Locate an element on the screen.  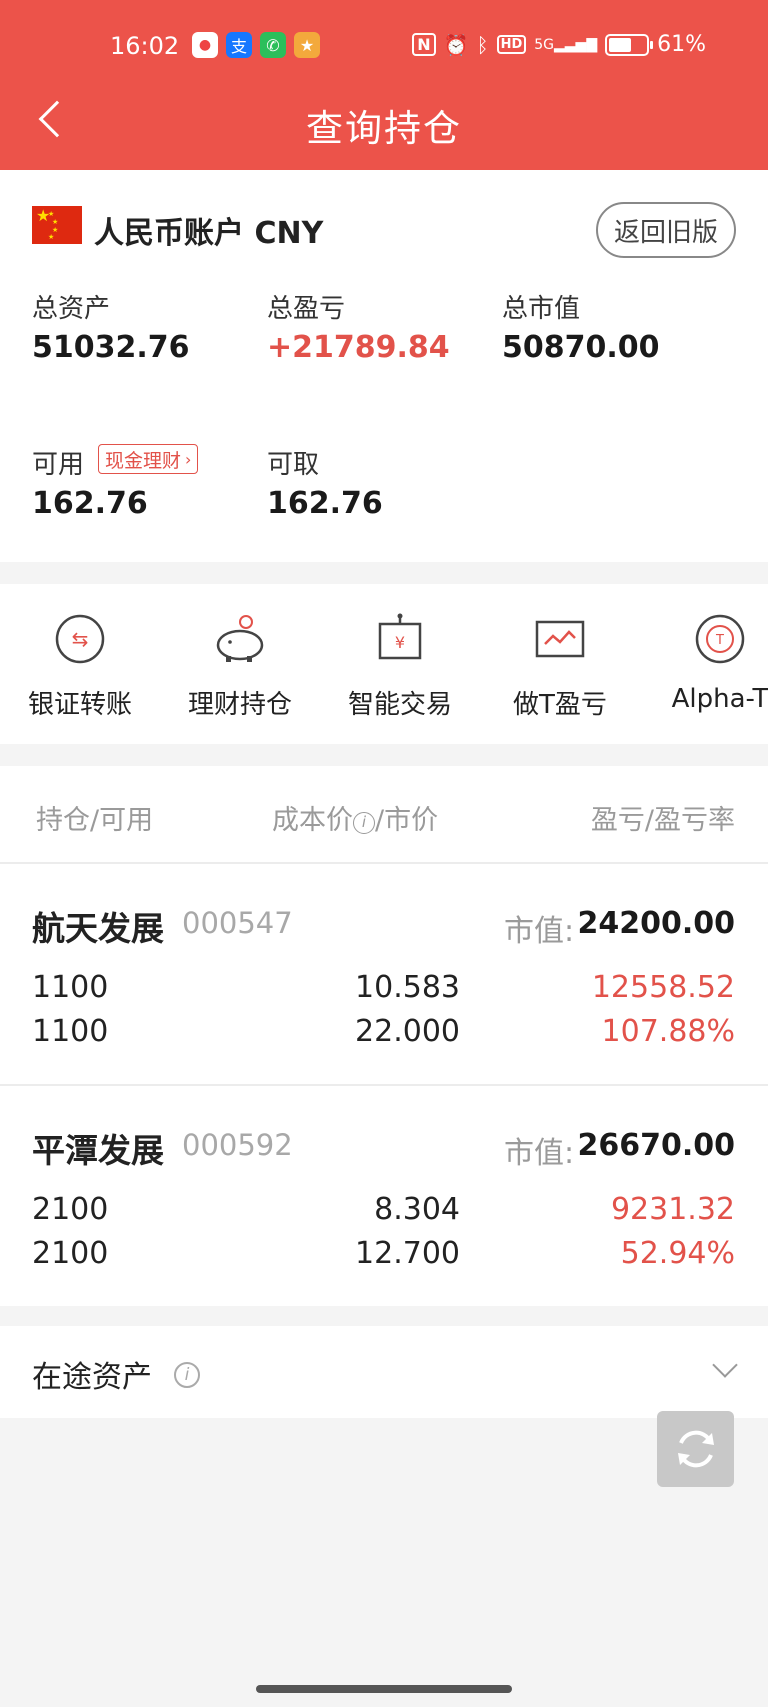
alarm-icon: ⏰ is located at coordinates (456, 44).